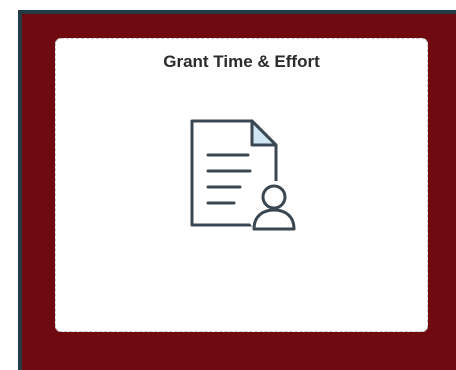 This screenshot has width=456, height=370. I want to click on tile-title: Grant Time & Effort, so click(241, 61).